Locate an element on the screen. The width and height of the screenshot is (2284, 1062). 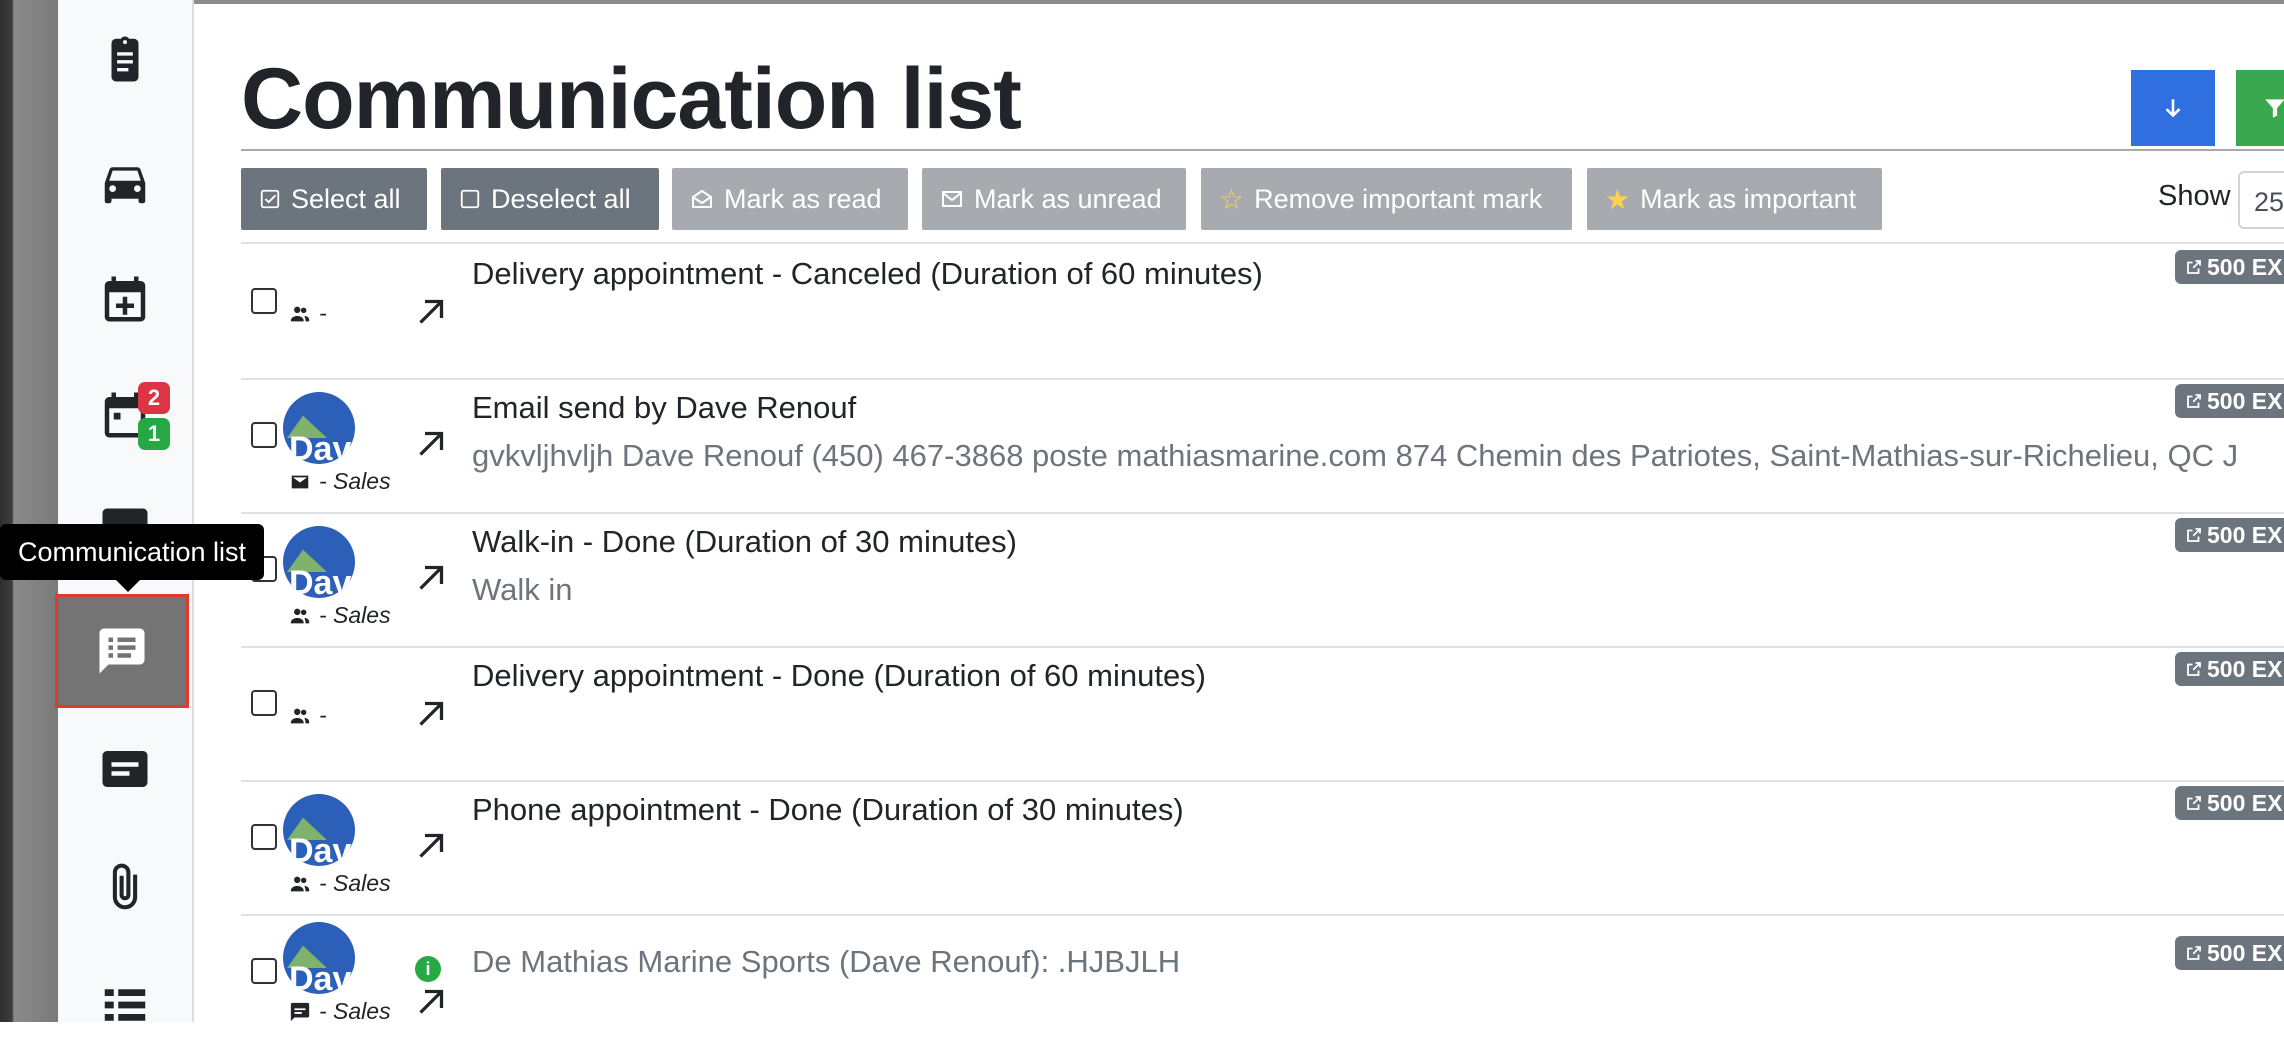
list-icon is located at coordinates (125, 1005).